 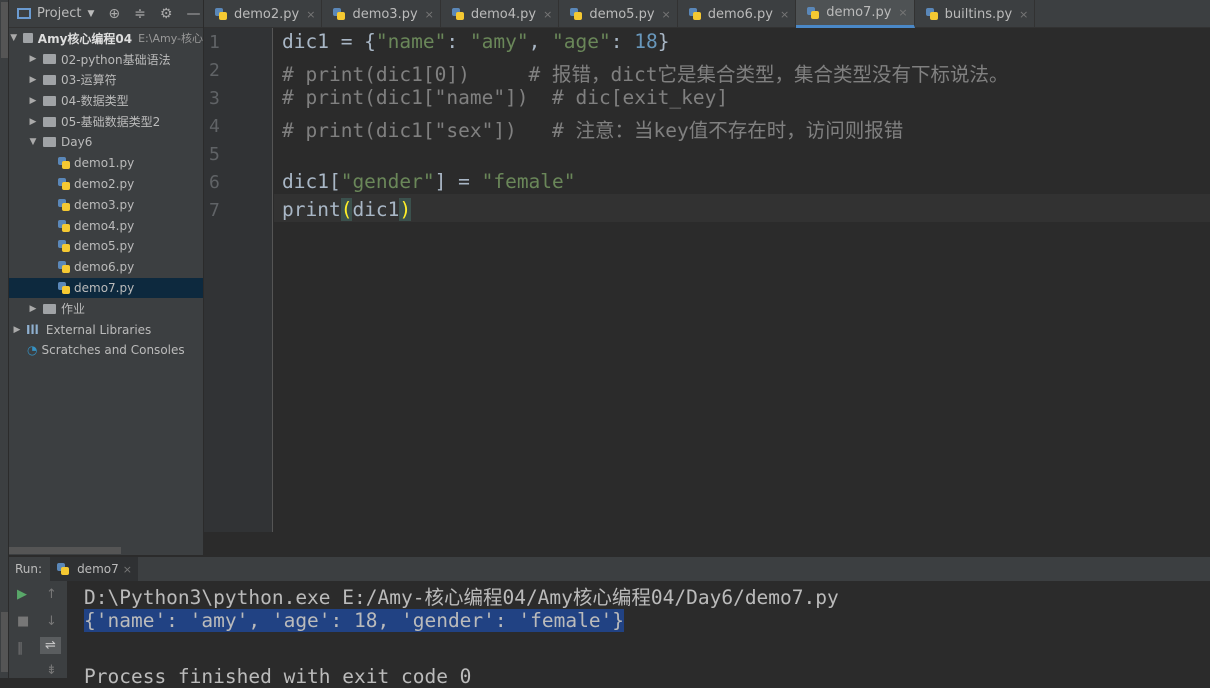 I want to click on tree-item-label: Scratches and Consoles, so click(x=113, y=350).